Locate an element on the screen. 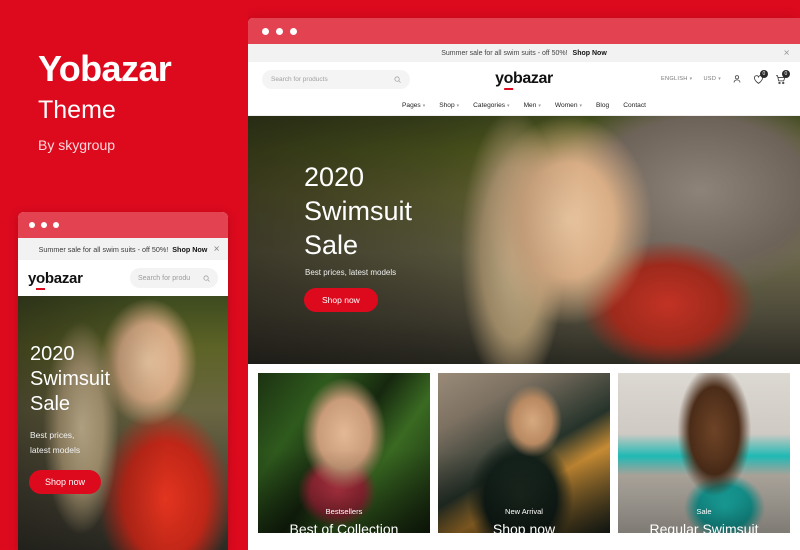  nav-item-shop: Shop ▾ is located at coordinates (449, 105).